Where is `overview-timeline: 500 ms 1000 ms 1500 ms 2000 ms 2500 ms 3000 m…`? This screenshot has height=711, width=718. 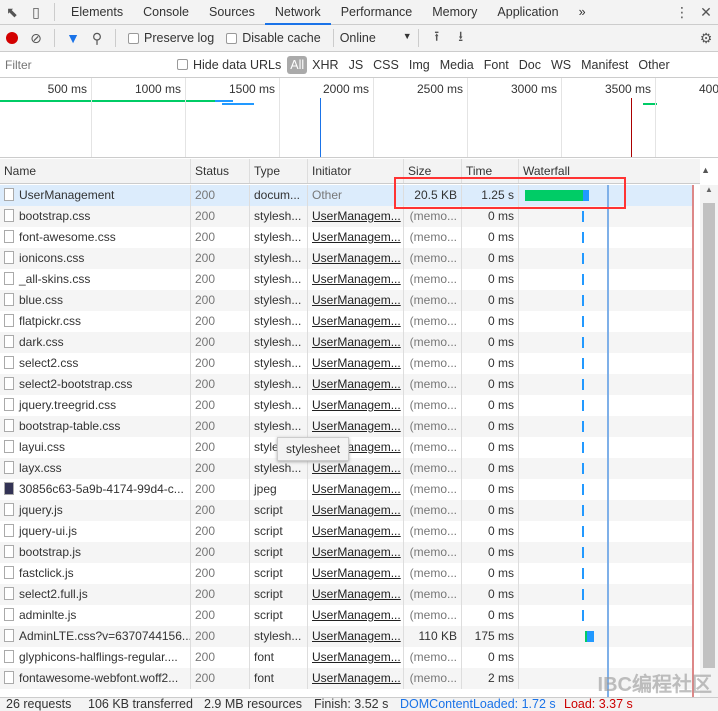
overview-timeline: 500 ms 1000 ms 1500 ms 2000 ms 2500 ms 3000 m… is located at coordinates (359, 118).